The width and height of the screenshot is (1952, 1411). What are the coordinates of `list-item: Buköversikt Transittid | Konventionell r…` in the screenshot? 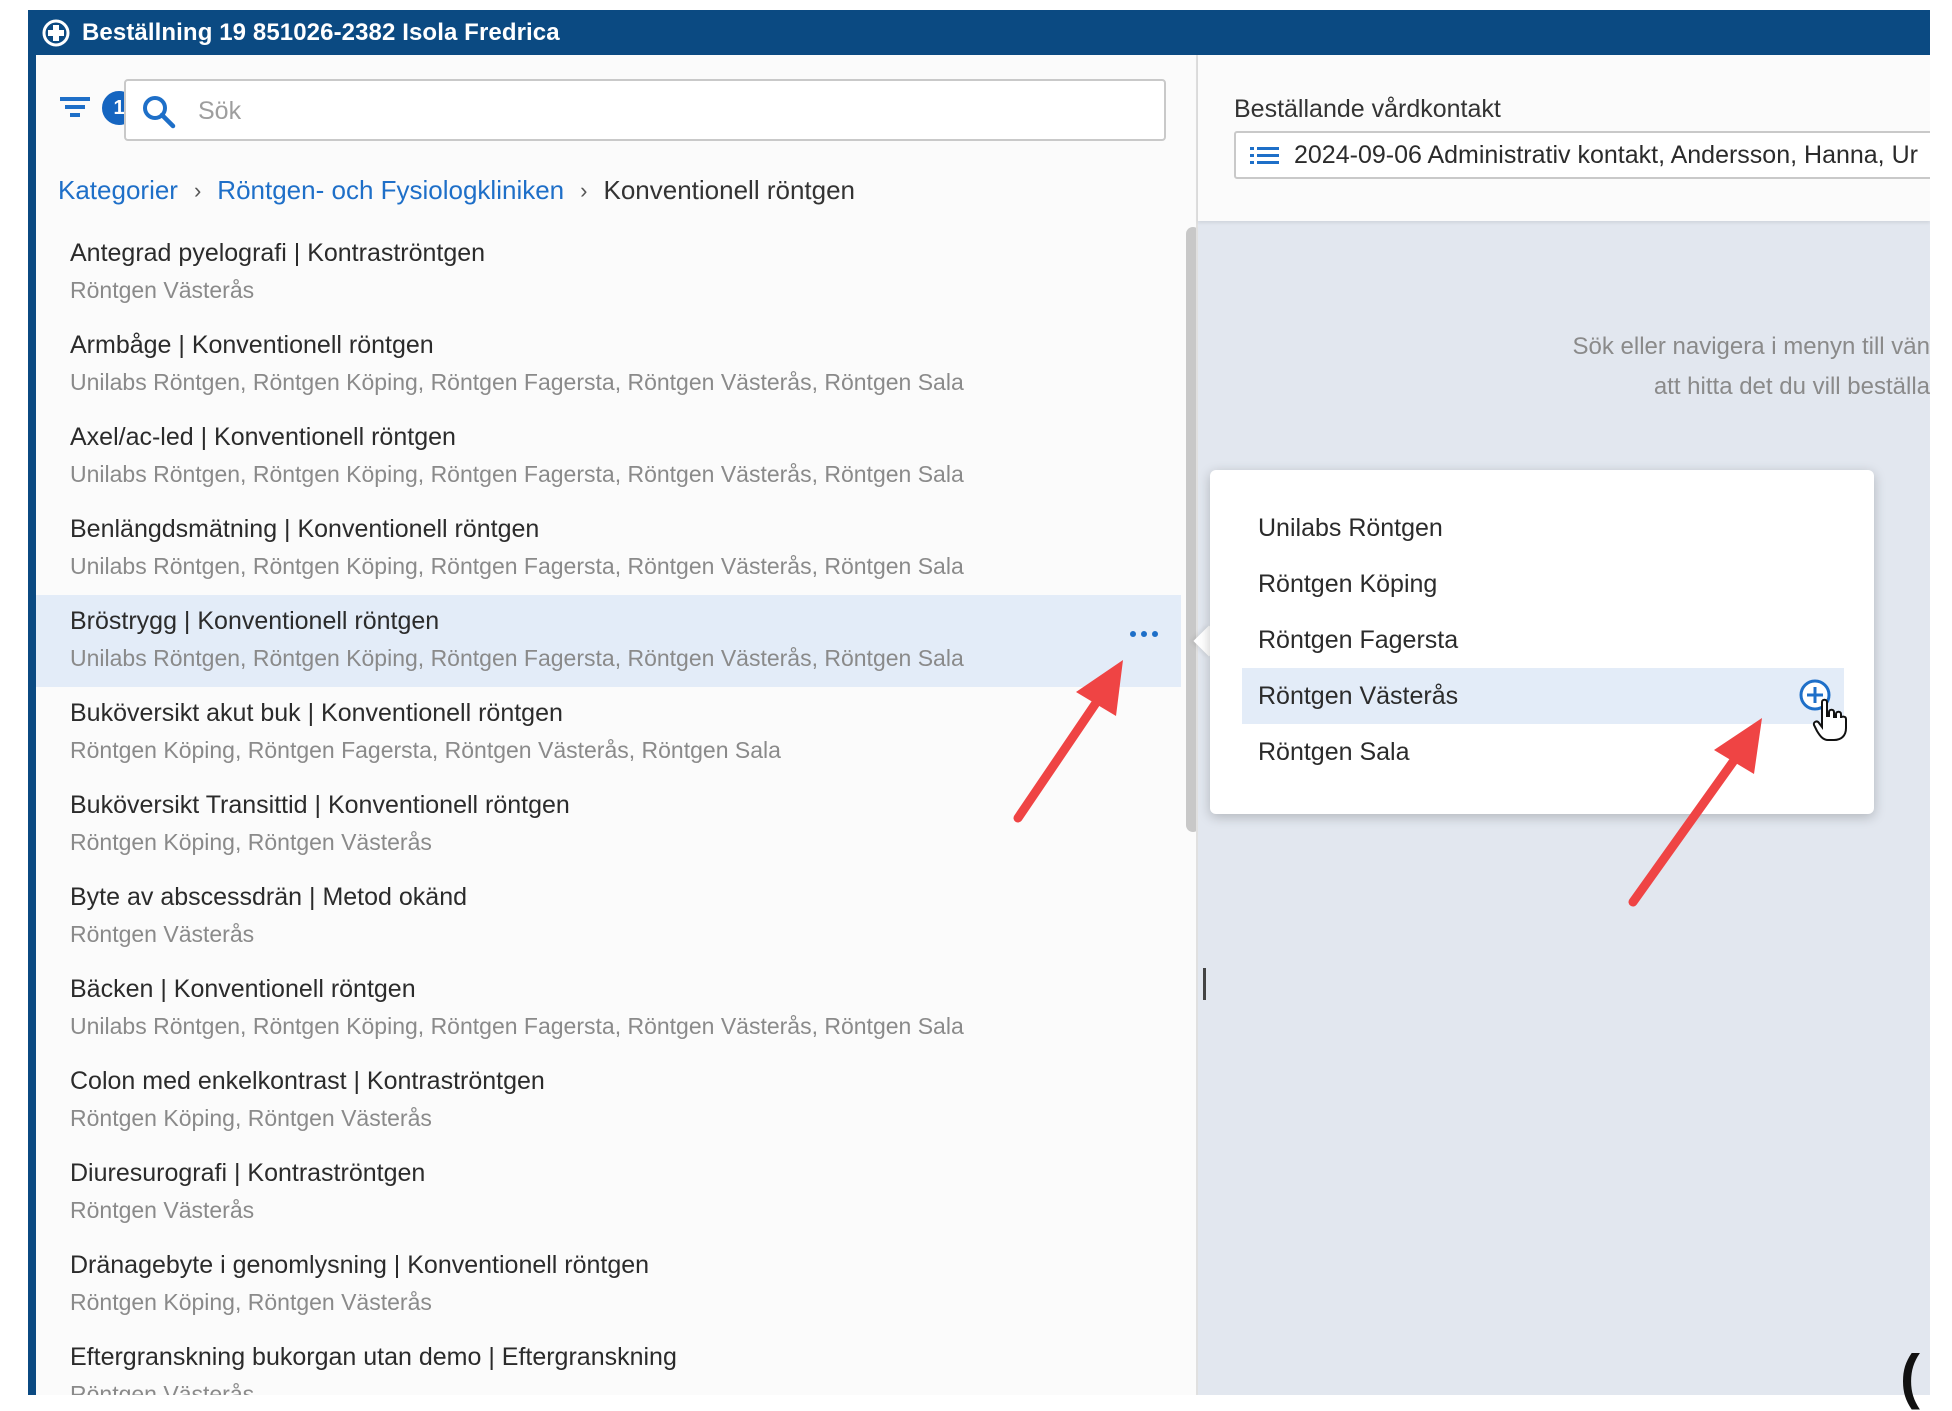 It's located at (608, 825).